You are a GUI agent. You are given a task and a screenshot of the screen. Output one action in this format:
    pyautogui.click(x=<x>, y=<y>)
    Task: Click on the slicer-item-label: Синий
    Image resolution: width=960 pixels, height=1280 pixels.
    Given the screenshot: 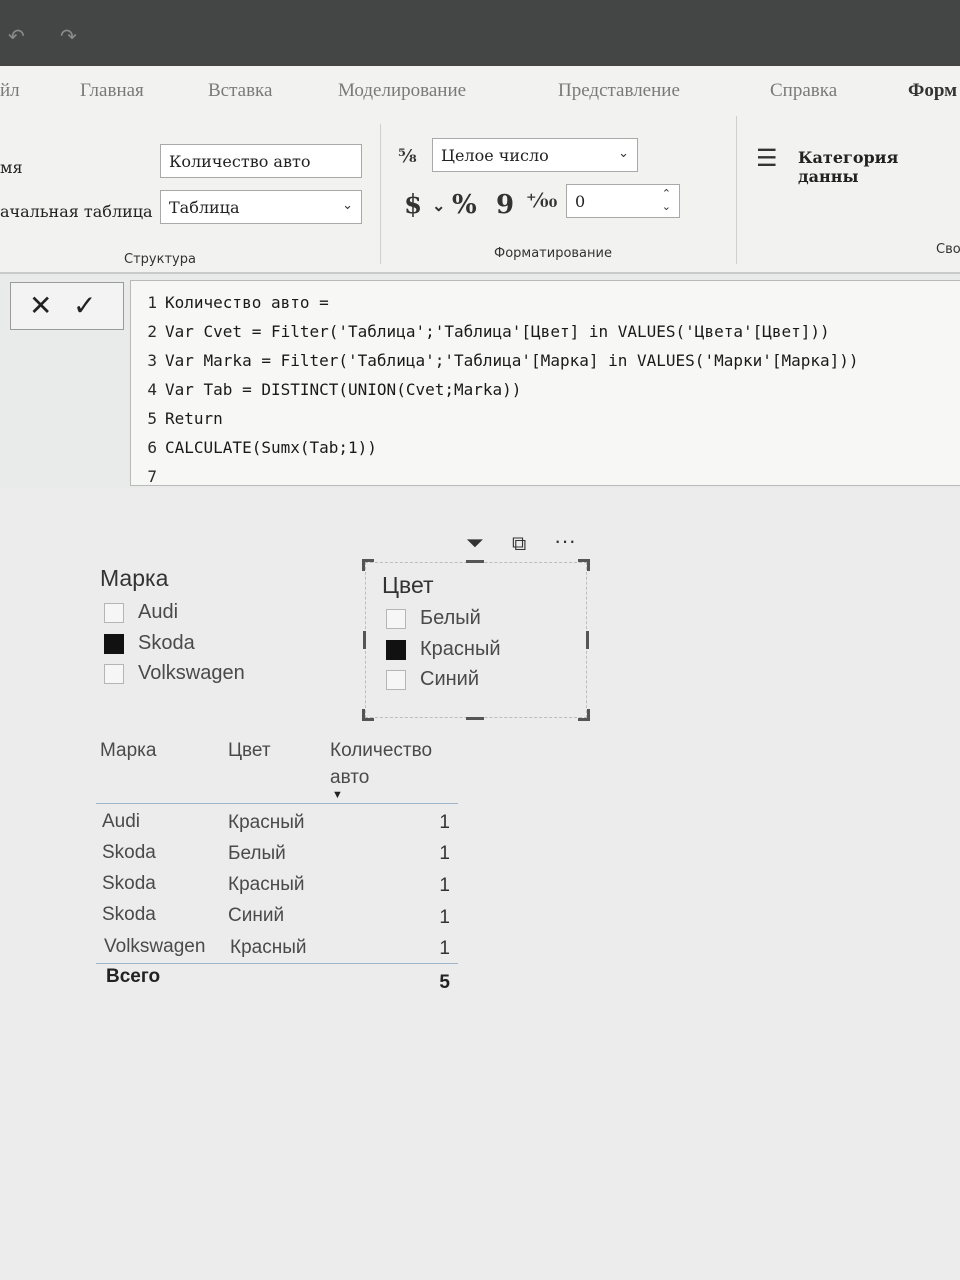 What is the action you would take?
    pyautogui.click(x=450, y=679)
    